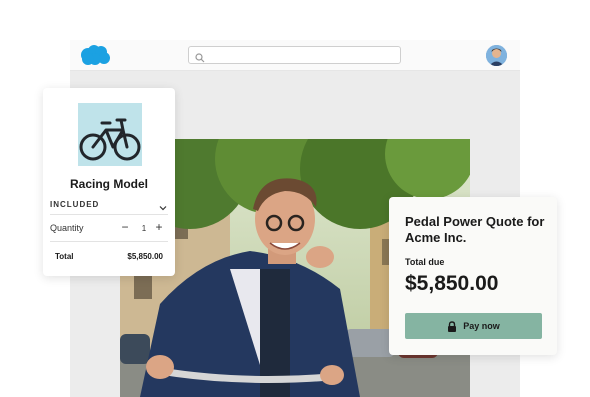  What do you see at coordinates (75, 204) in the screenshot?
I see `included-label: INCLUDED` at bounding box center [75, 204].